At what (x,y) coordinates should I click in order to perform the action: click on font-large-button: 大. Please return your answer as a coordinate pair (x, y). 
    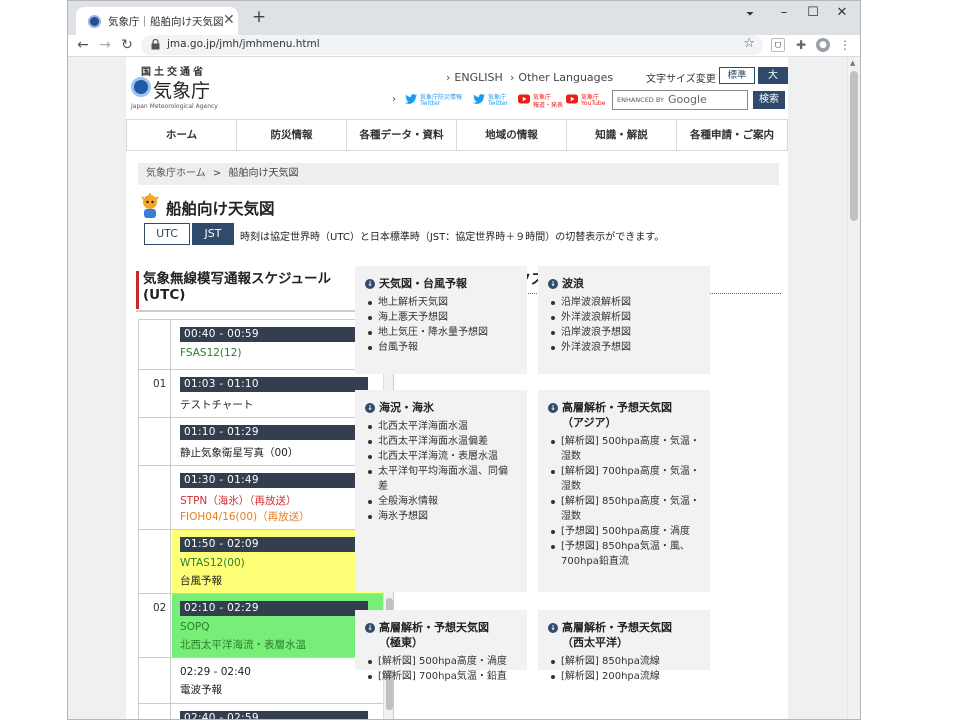
    Looking at the image, I should click on (773, 75).